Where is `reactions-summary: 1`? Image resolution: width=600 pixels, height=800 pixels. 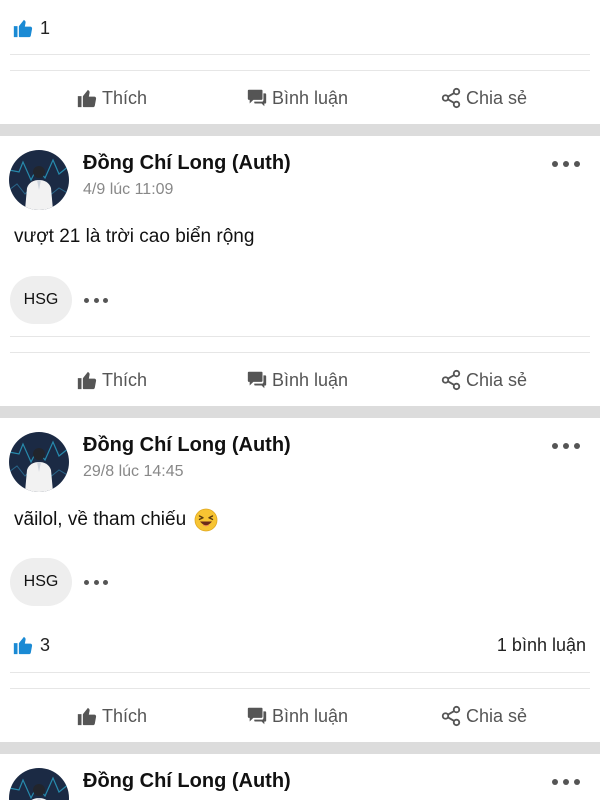 reactions-summary: 1 is located at coordinates (300, 28).